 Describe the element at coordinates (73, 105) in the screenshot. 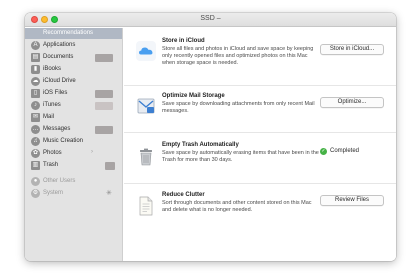

I see `sidebar-item-itunes: ♪ iTunes` at that location.